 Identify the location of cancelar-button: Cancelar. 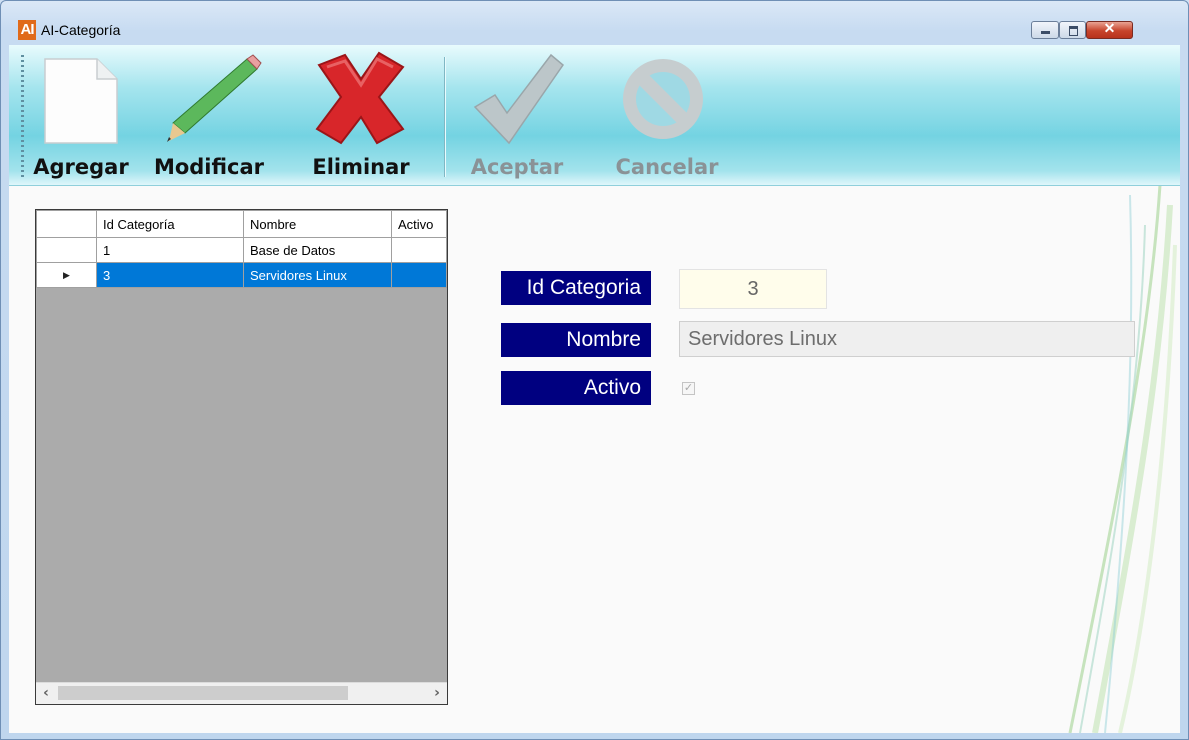
(667, 115).